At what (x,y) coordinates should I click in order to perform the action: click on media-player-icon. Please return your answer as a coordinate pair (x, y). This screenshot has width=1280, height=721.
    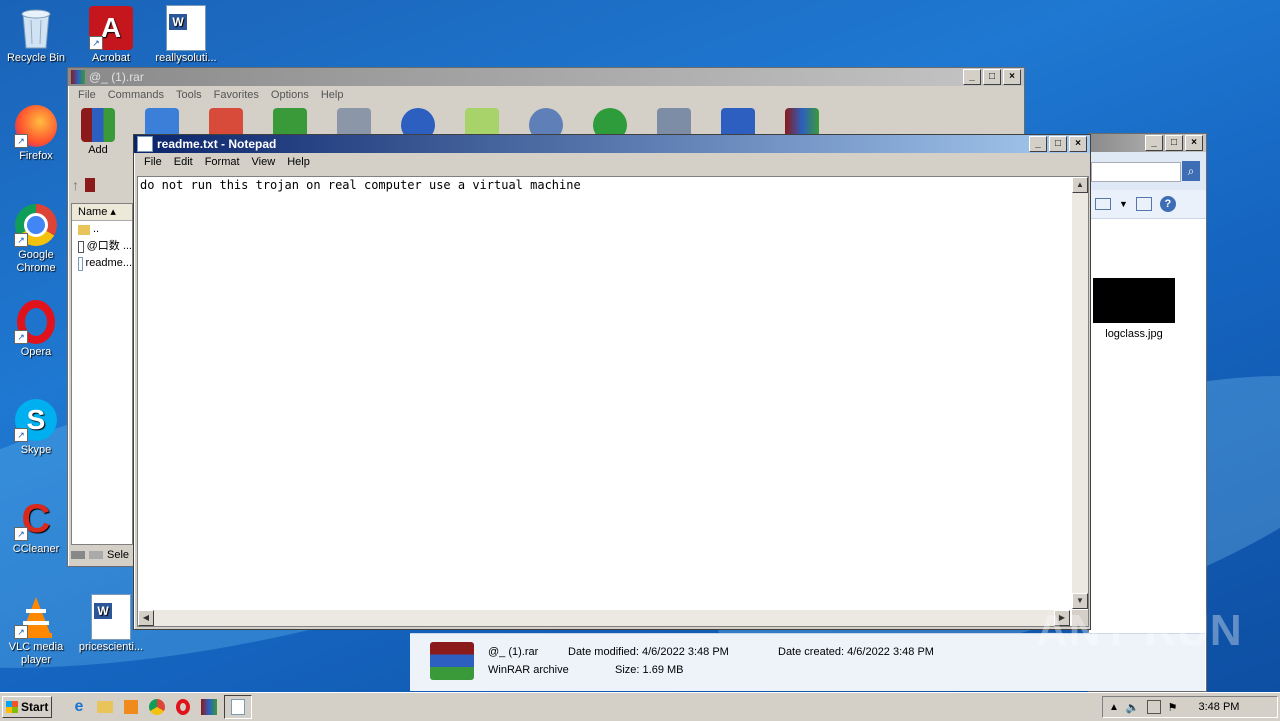
    Looking at the image, I should click on (131, 707).